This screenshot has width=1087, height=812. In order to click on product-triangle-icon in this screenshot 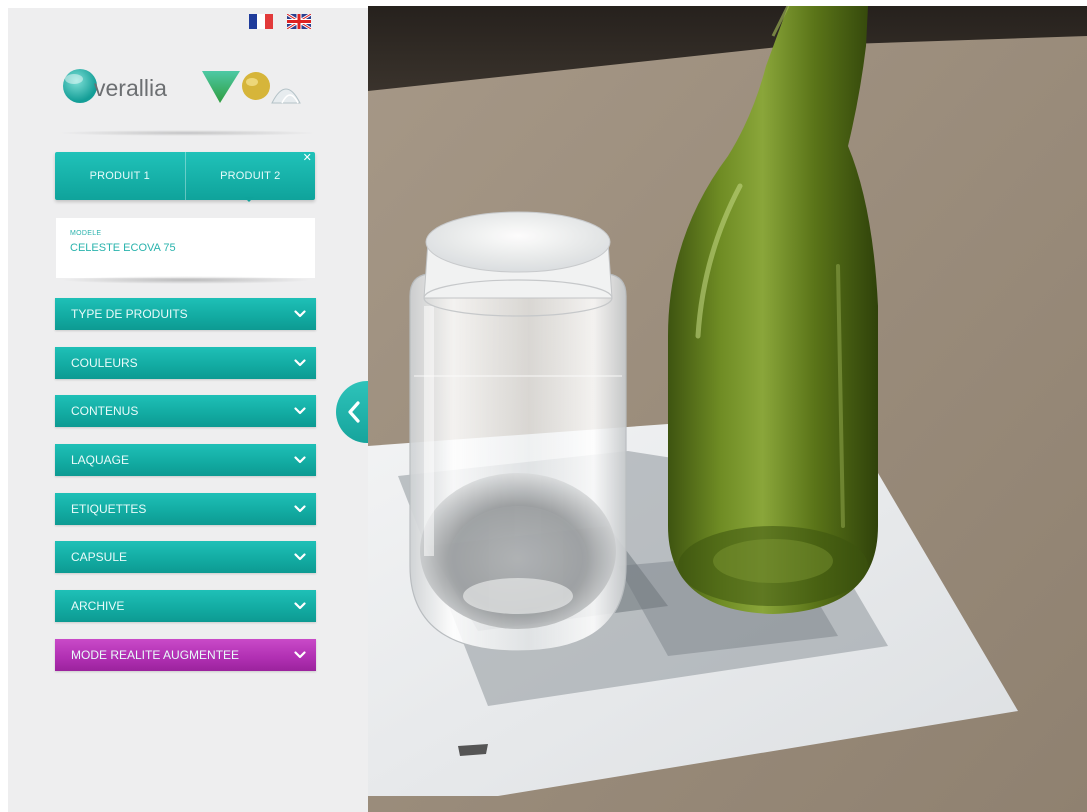, I will do `click(221, 87)`.